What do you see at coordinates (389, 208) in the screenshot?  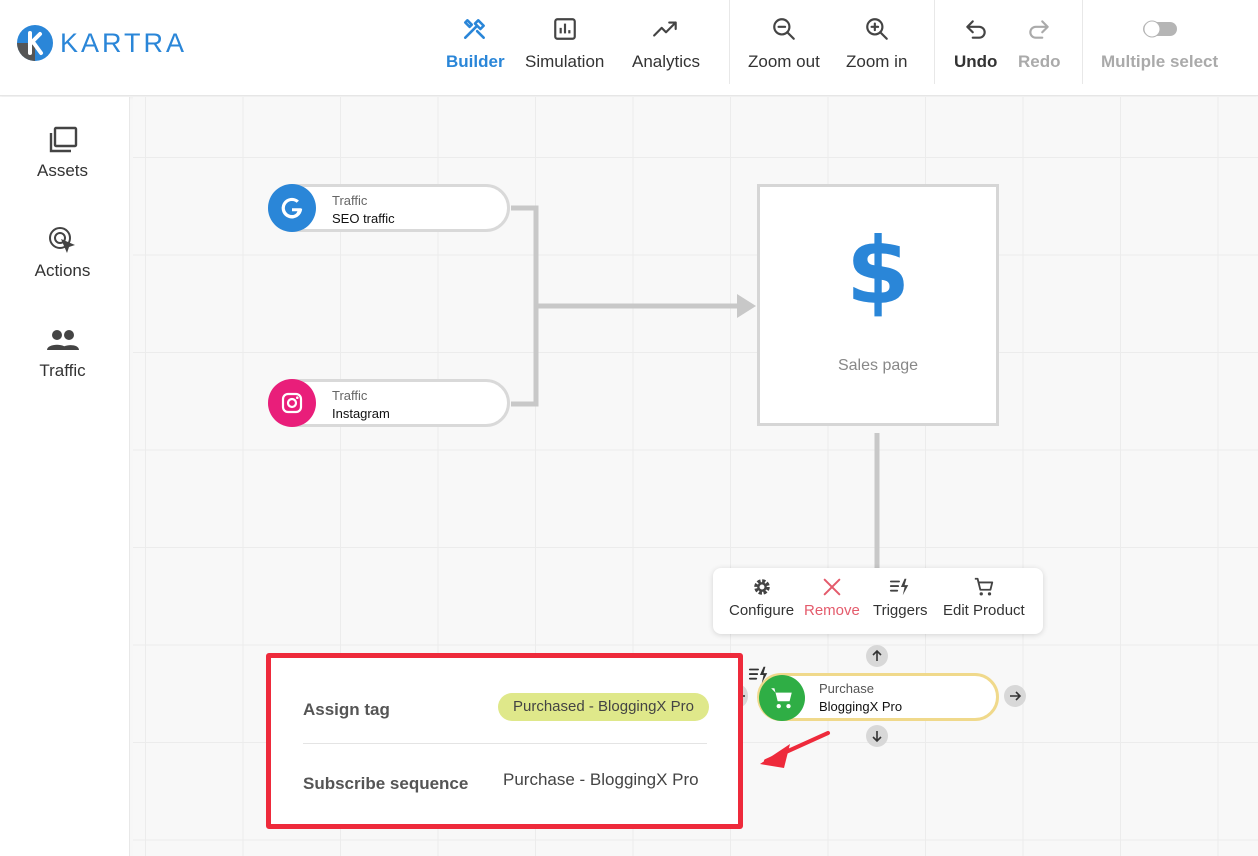 I see `traffic-node-seo: Traffic SEO traffic` at bounding box center [389, 208].